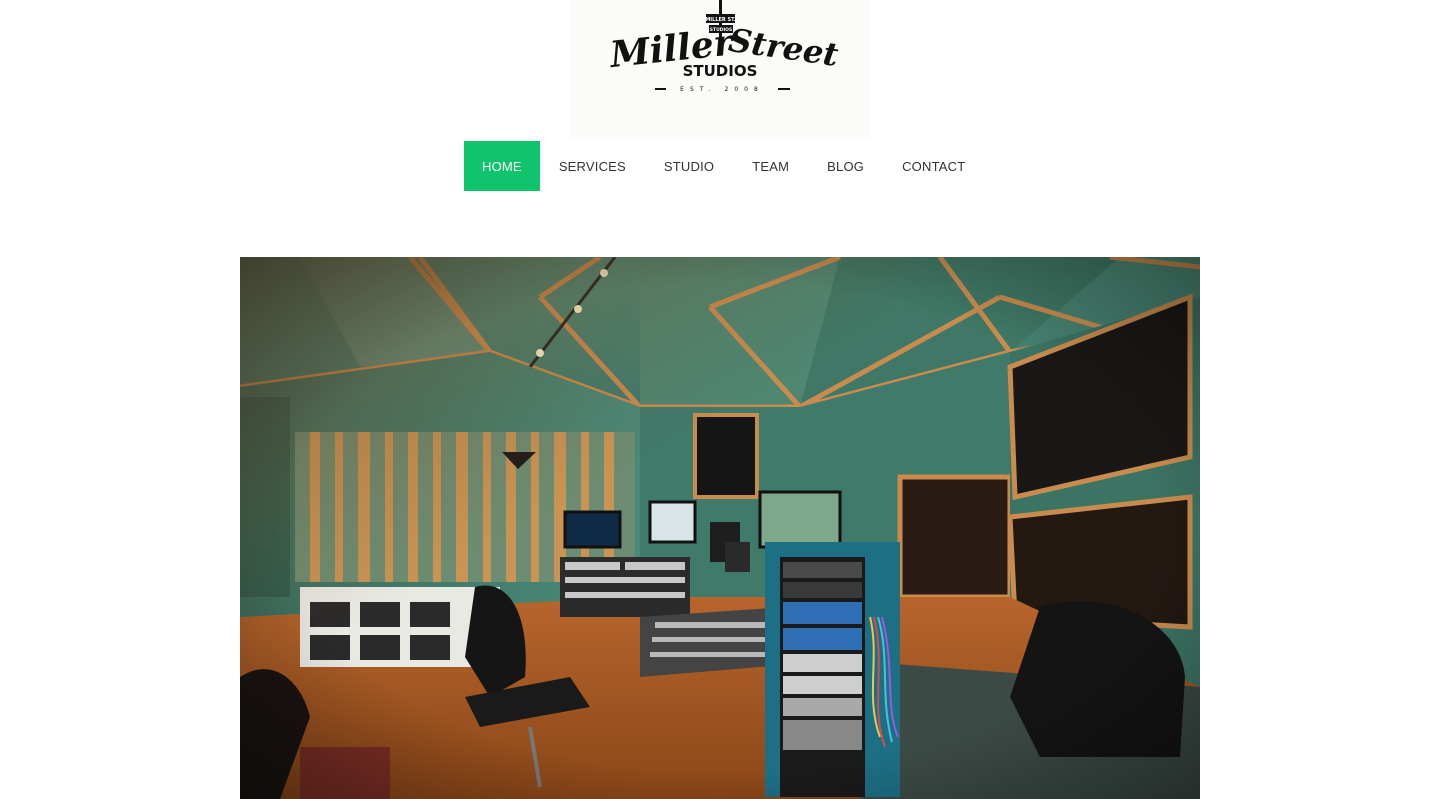 The height and width of the screenshot is (799, 1440). Describe the element at coordinates (770, 166) in the screenshot. I see `nav-item-team: TEAM` at that location.